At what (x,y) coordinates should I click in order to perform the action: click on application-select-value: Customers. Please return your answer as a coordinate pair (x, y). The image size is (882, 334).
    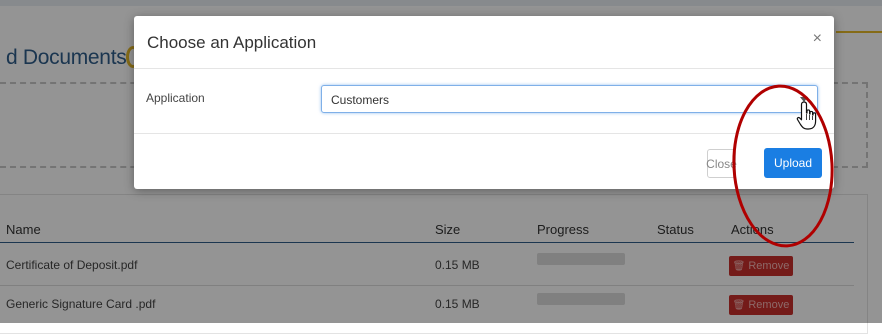
    Looking at the image, I should click on (360, 100).